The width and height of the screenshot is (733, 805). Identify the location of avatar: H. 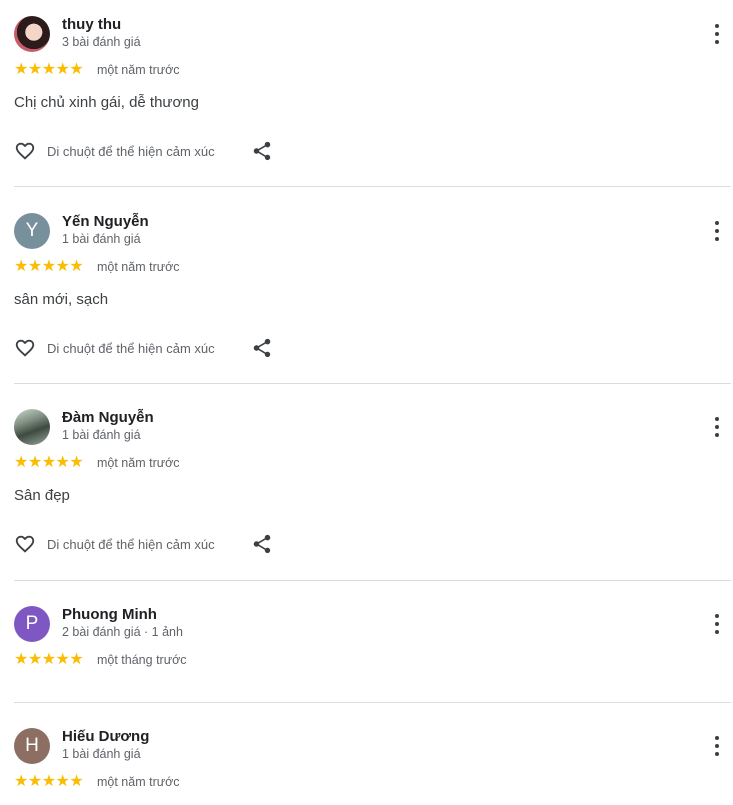
(32, 746).